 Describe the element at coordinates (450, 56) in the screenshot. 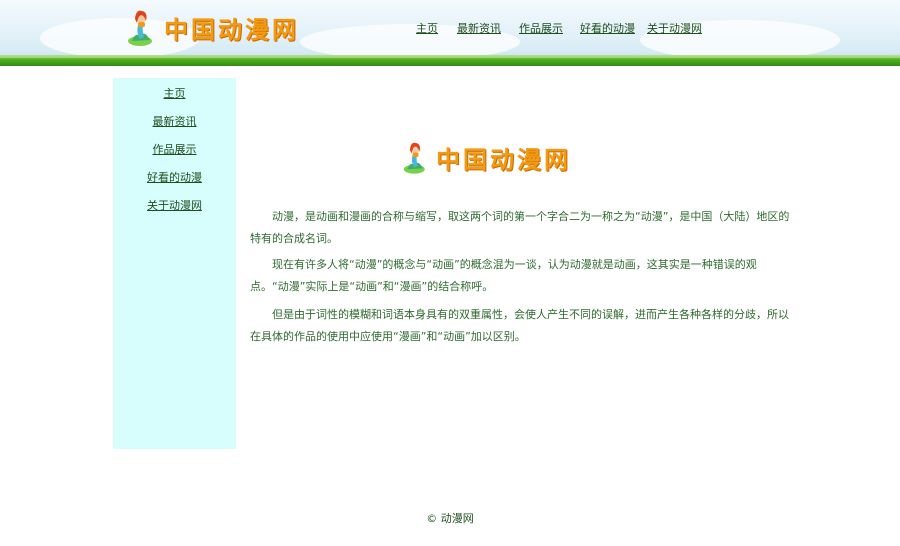

I see `header-bar-highlight` at that location.